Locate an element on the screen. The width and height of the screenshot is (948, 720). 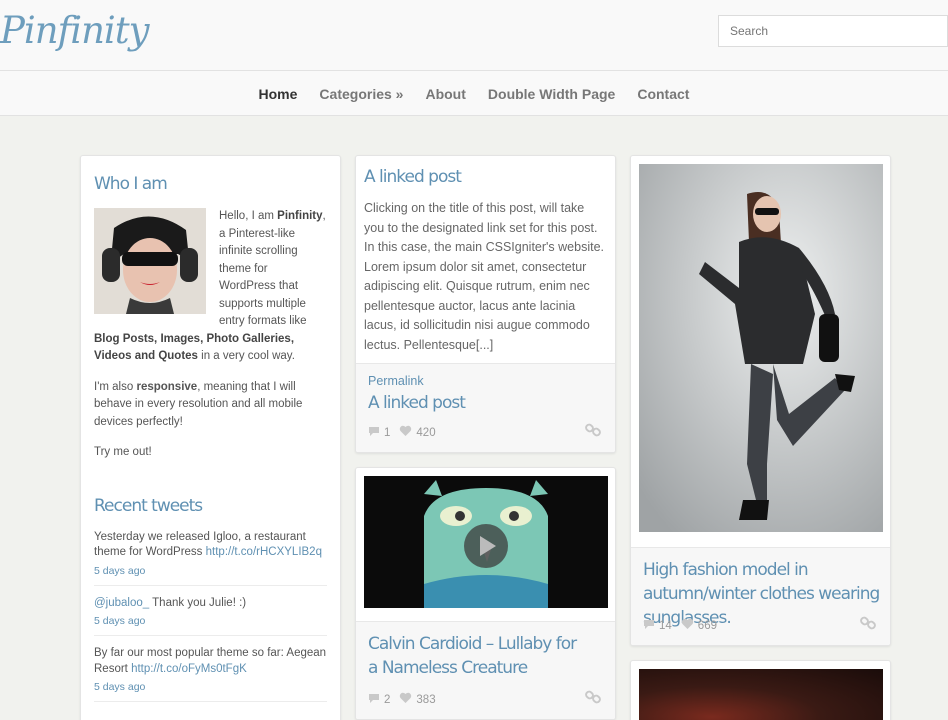
post-meta: 2 383 is located at coordinates (406, 699).